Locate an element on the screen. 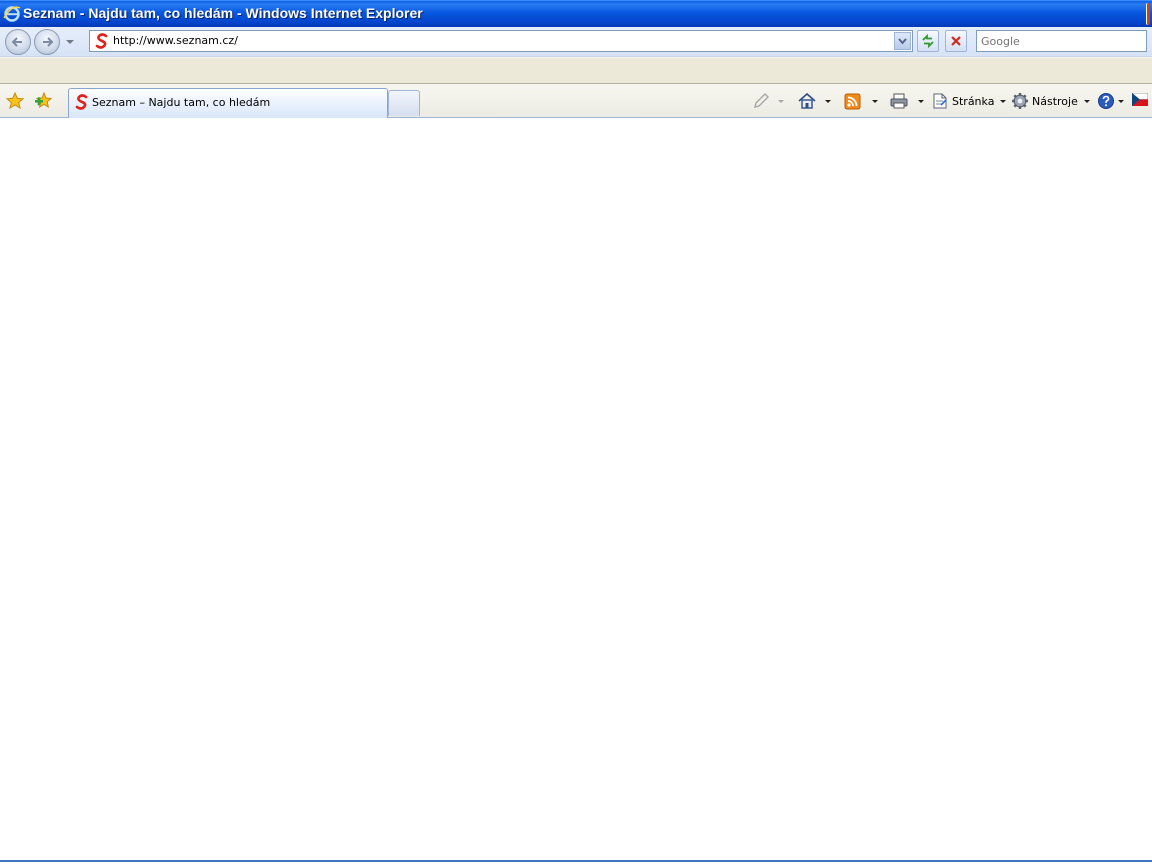 The image size is (1152, 864). page-icon is located at coordinates (940, 101).